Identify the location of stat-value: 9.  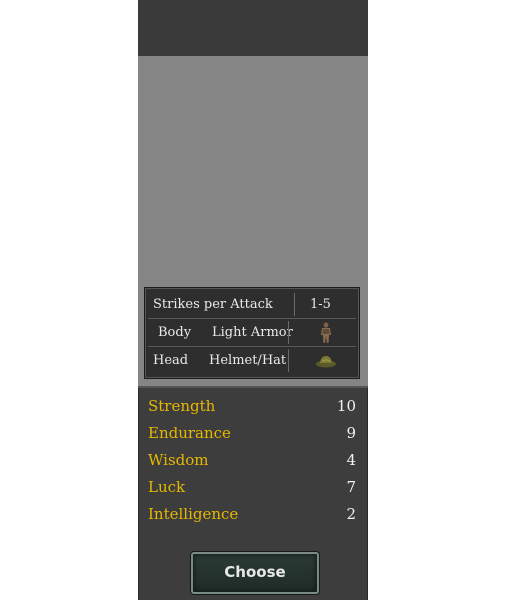
(351, 433).